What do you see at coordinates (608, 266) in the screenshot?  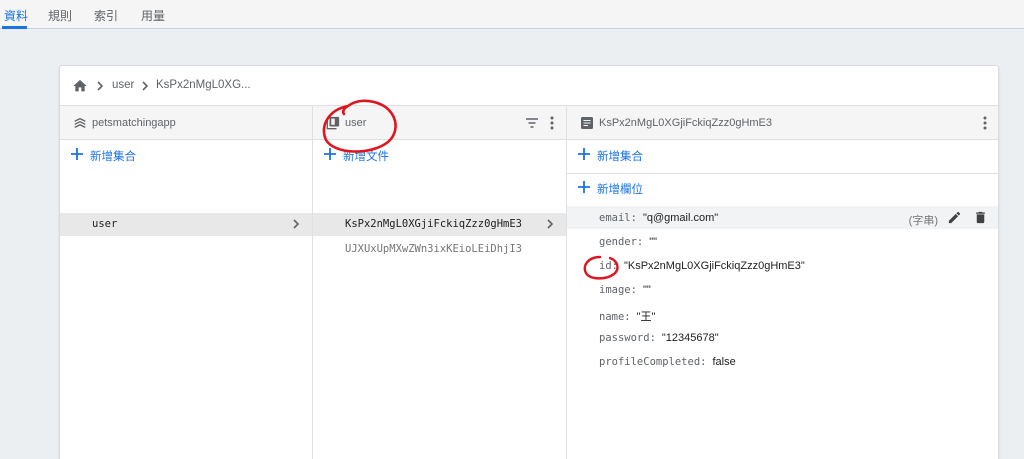 I see `field-key: id:` at bounding box center [608, 266].